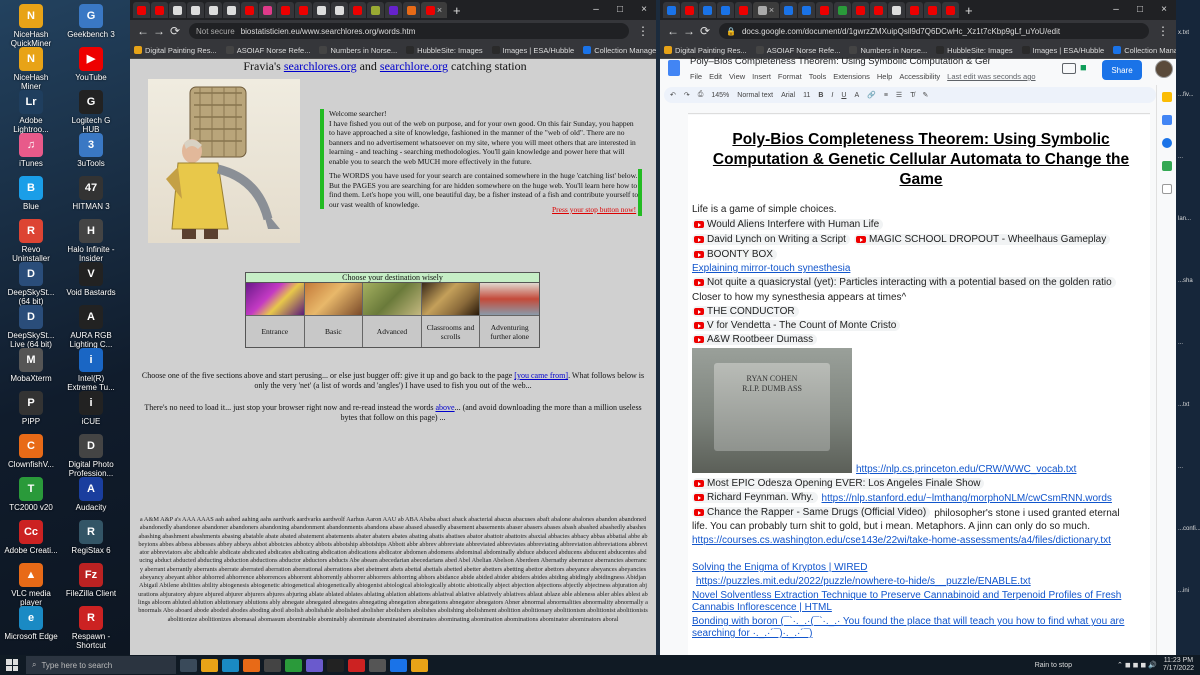  Describe the element at coordinates (673, 31) in the screenshot. I see `back-icon: ←` at that location.